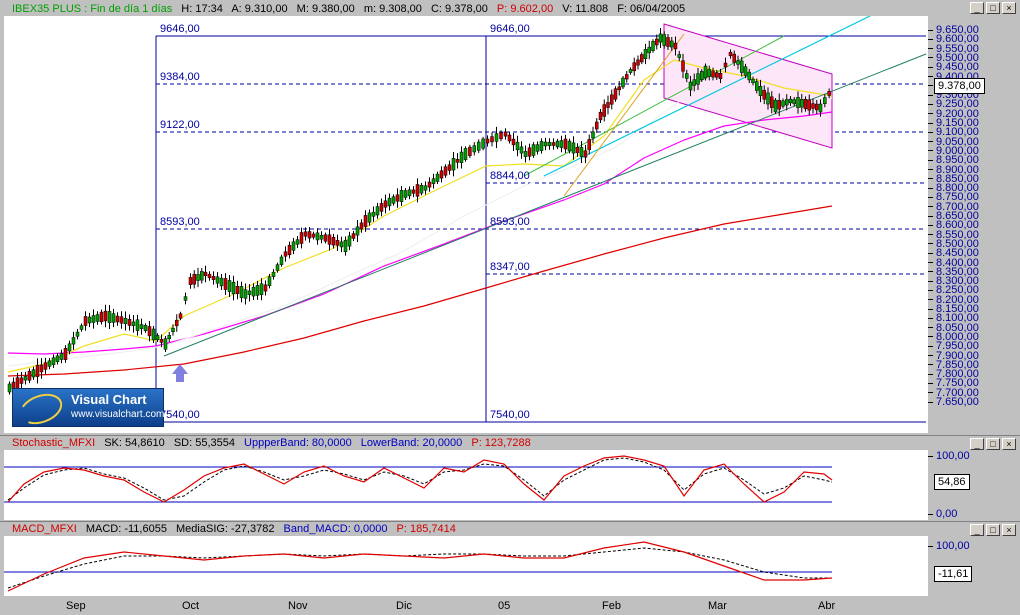 The image size is (1020, 615). Describe the element at coordinates (977, 530) in the screenshot. I see `macd-minimize-button: _` at that location.